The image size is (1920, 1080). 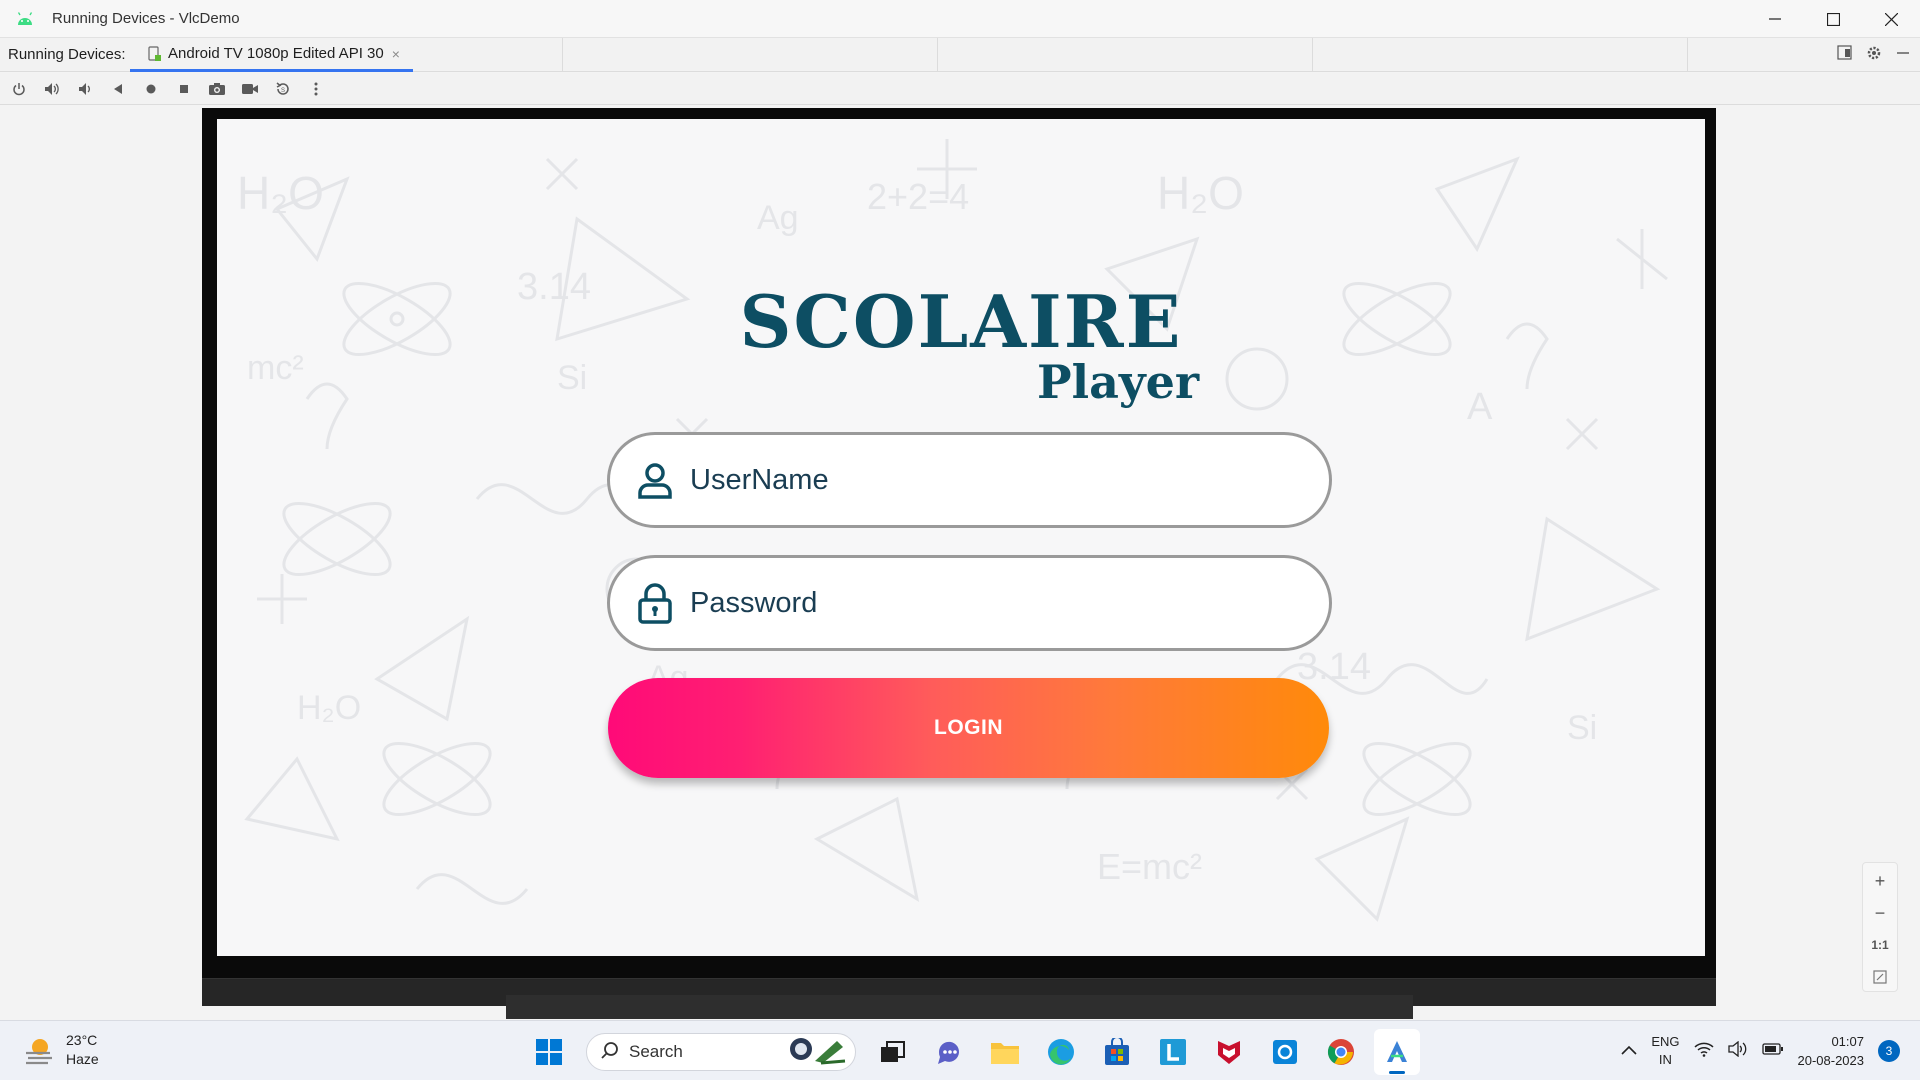 I want to click on zoom-in-button: +, so click(x=1880, y=881).